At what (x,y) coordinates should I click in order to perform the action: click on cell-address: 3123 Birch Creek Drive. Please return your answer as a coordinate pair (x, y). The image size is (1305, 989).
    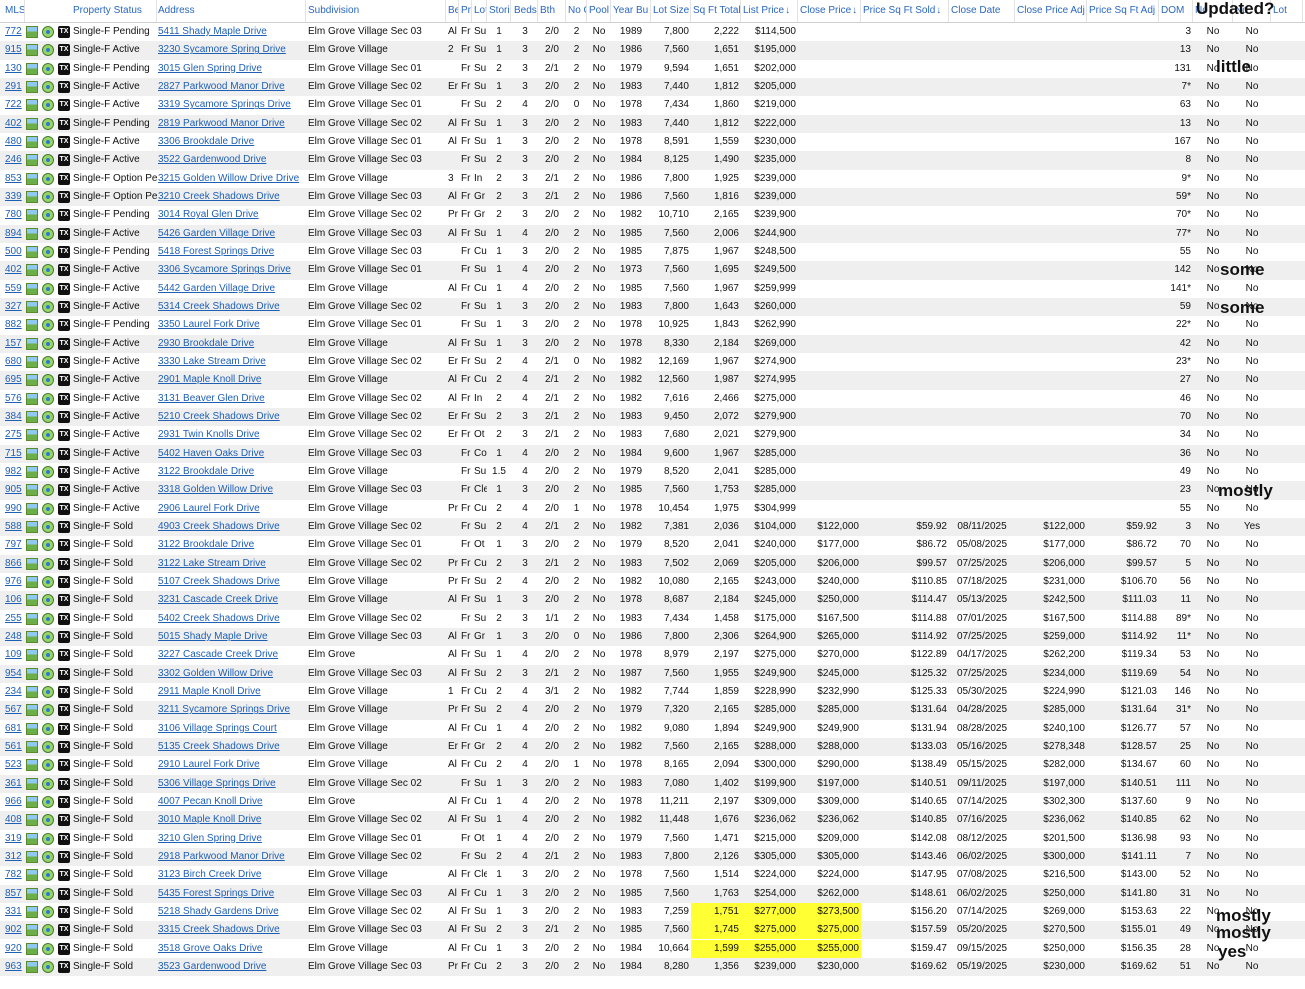
    Looking at the image, I should click on (231, 875).